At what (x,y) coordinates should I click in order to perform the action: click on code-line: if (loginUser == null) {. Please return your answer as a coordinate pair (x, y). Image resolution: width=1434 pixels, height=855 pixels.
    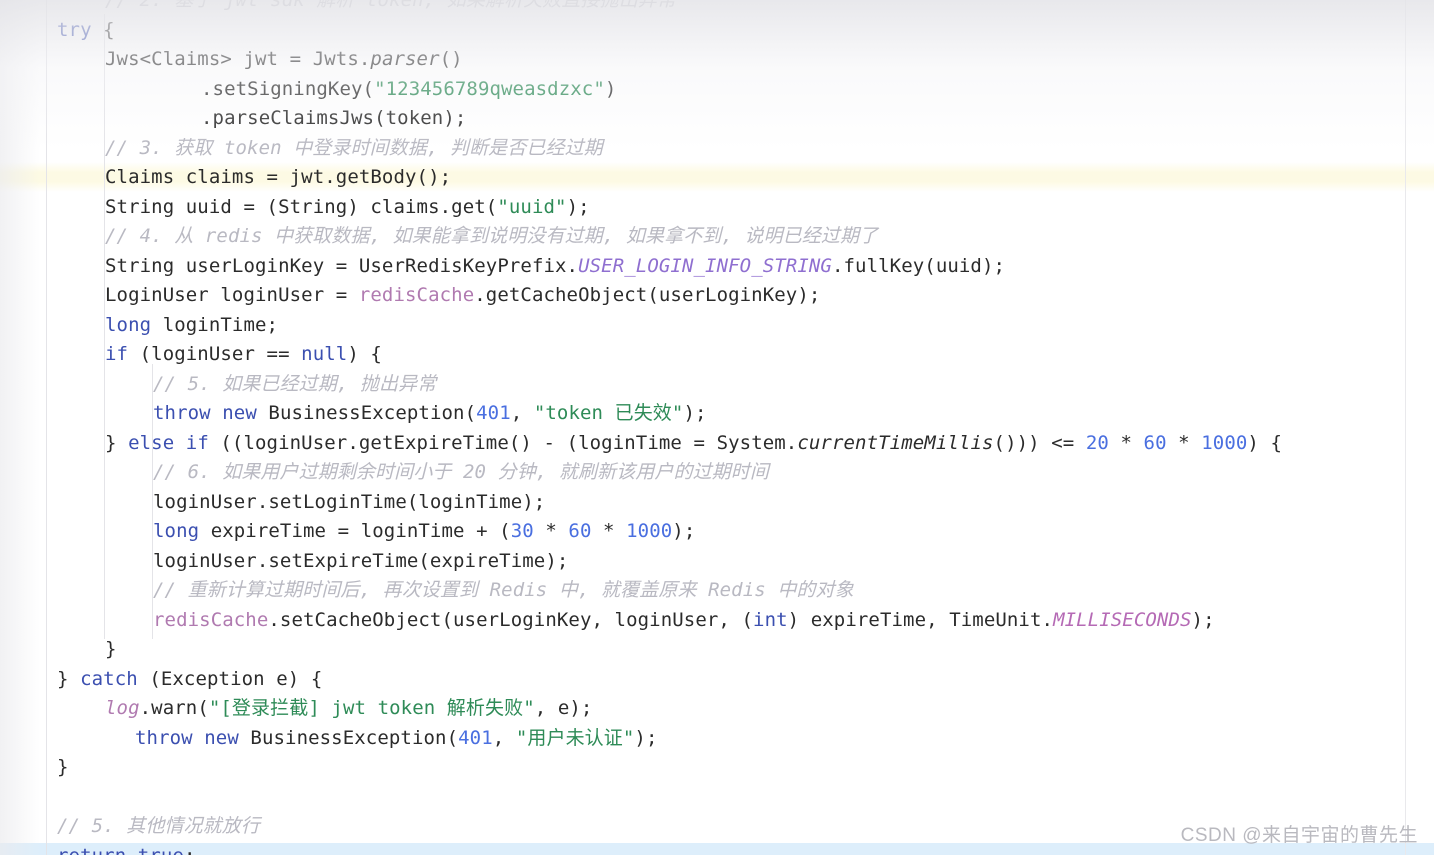
    Looking at the image, I should click on (717, 355).